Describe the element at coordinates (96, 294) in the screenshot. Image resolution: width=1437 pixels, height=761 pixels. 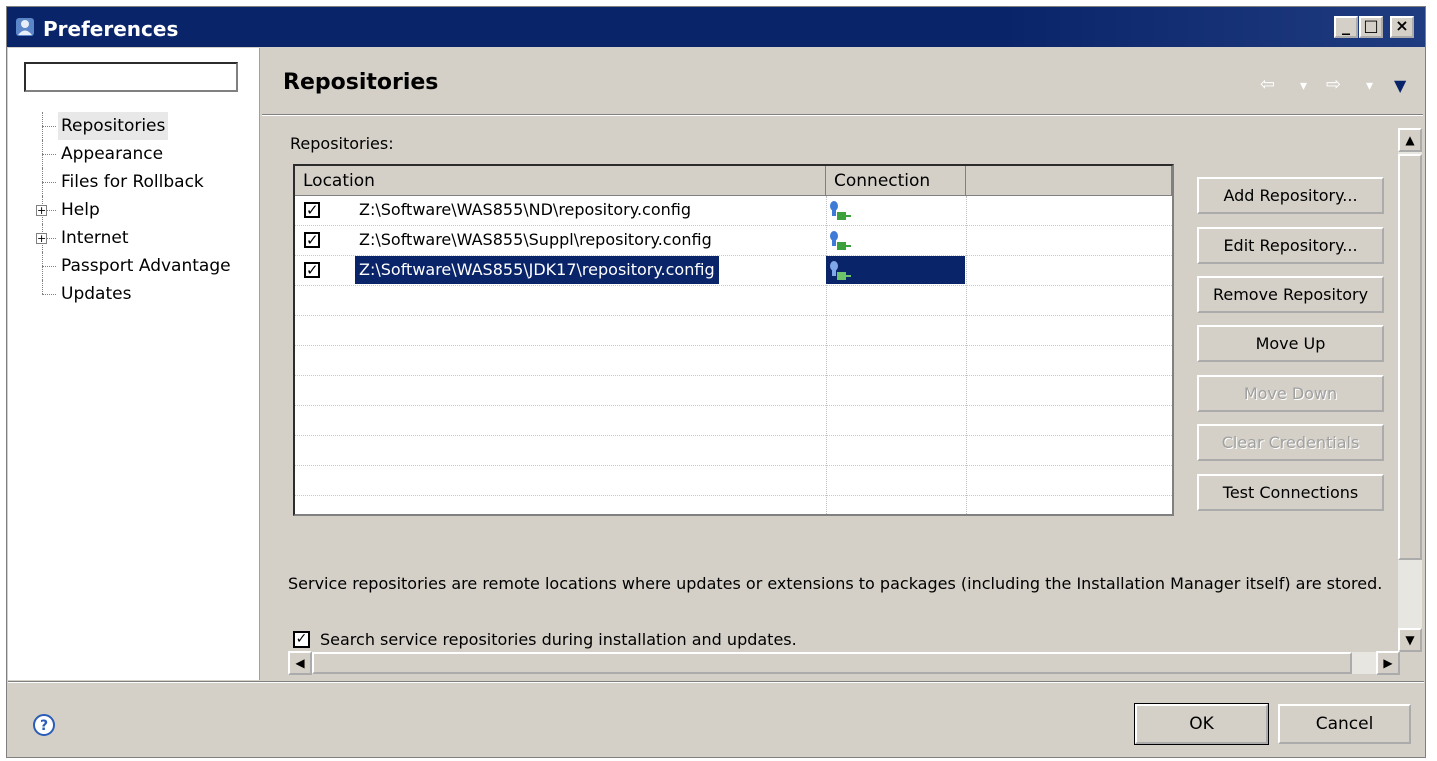
I see `tree-item-label: Updates` at that location.